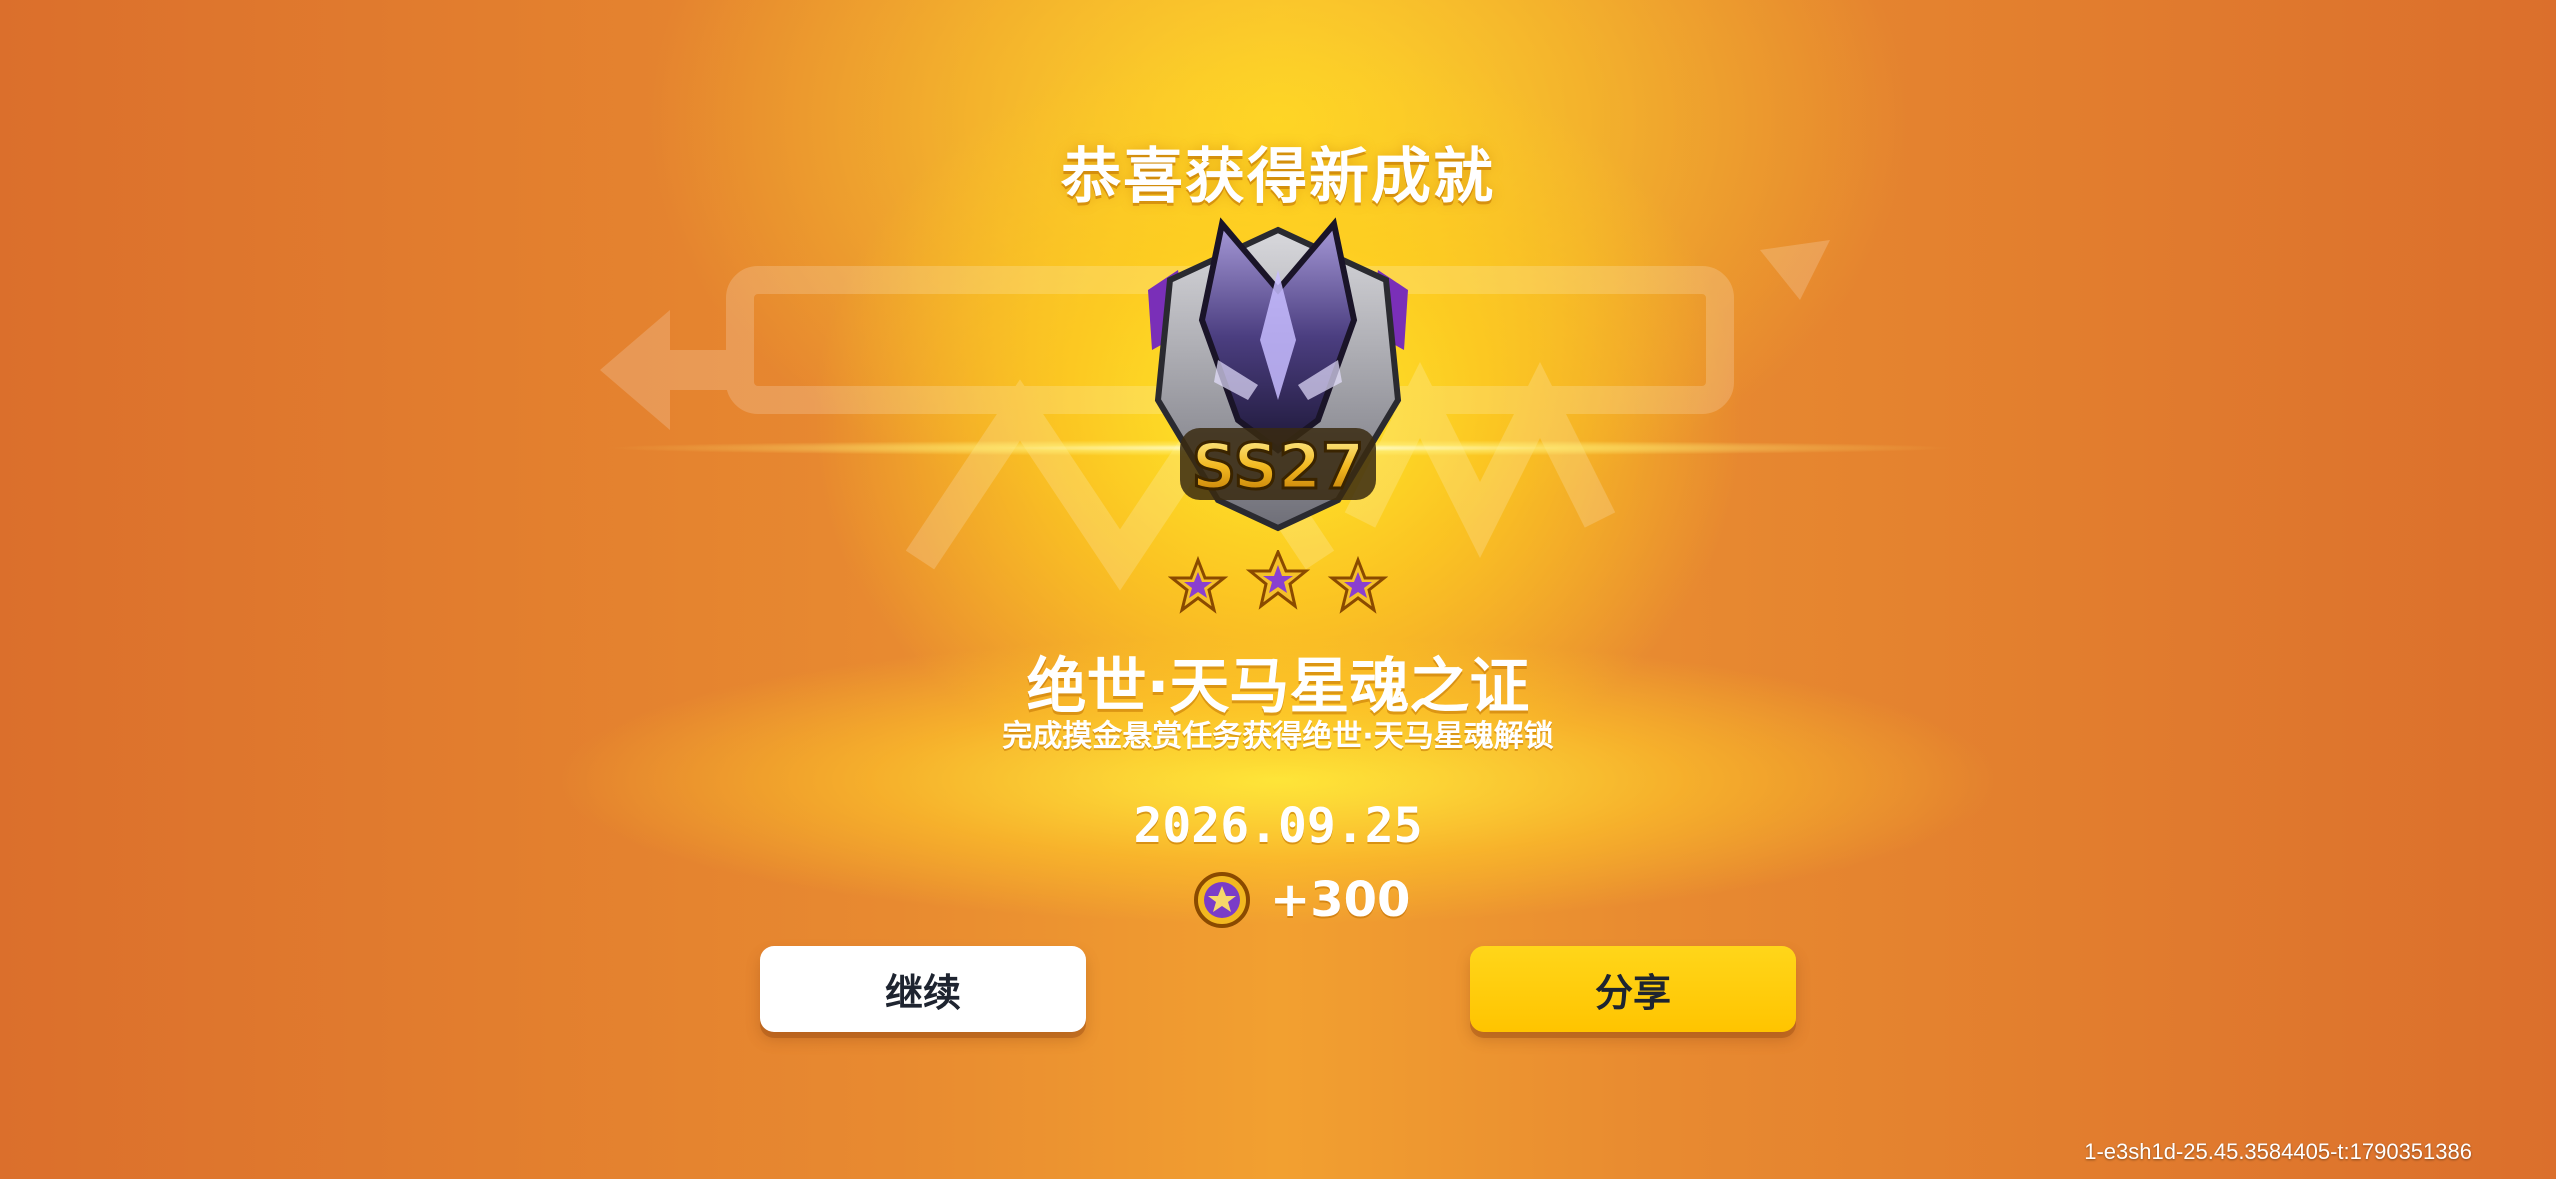 The height and width of the screenshot is (1179, 2556). What do you see at coordinates (1278, 736) in the screenshot?
I see `achievement-description: 完成摸金悬赏任务获得绝世·天马星魂解锁` at bounding box center [1278, 736].